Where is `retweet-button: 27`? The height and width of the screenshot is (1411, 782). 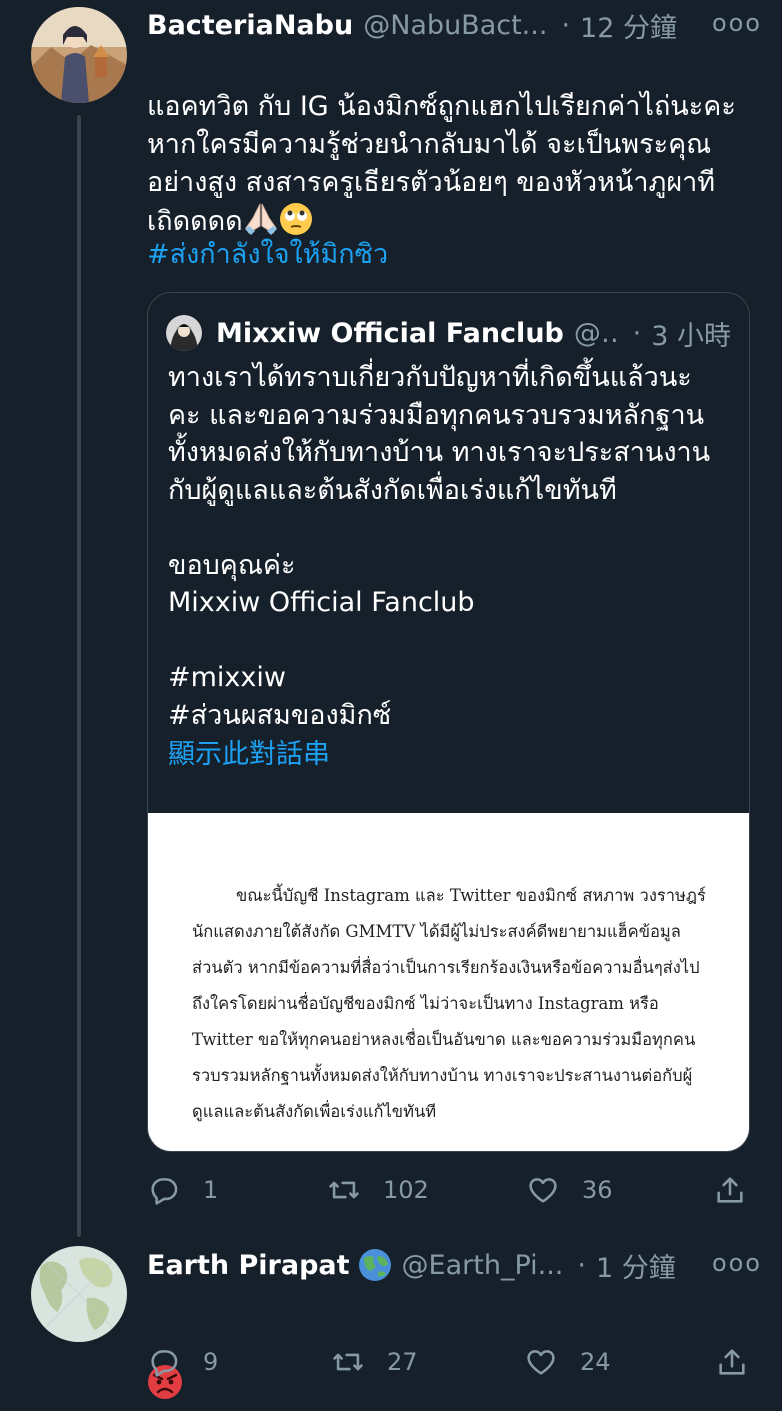
retweet-button: 27 is located at coordinates (374, 1362).